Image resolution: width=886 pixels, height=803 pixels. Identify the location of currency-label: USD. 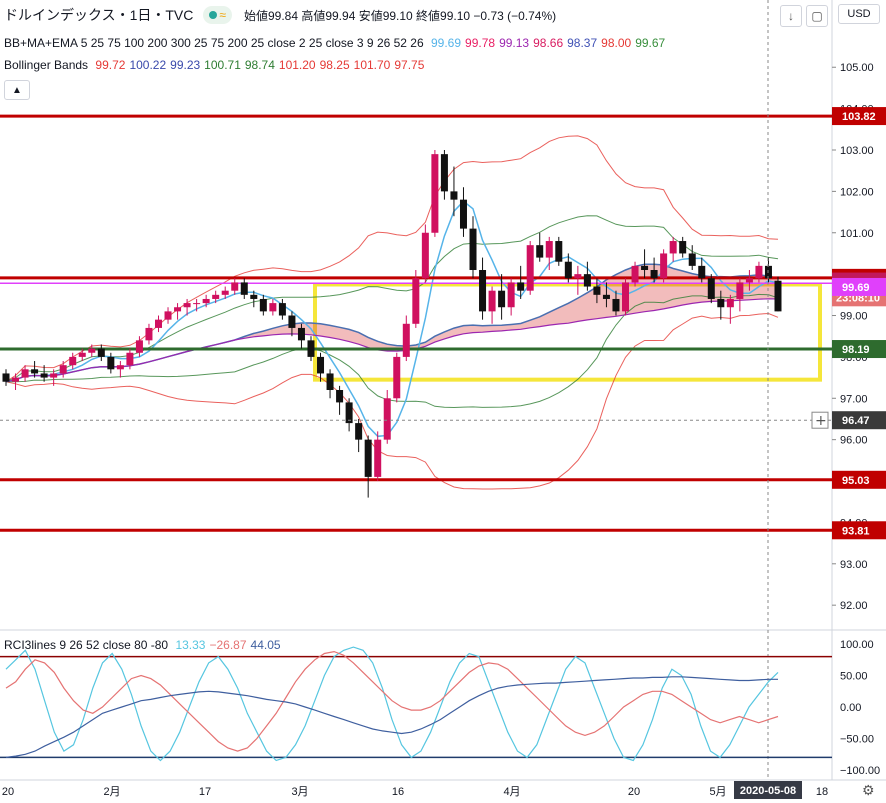
(859, 14).